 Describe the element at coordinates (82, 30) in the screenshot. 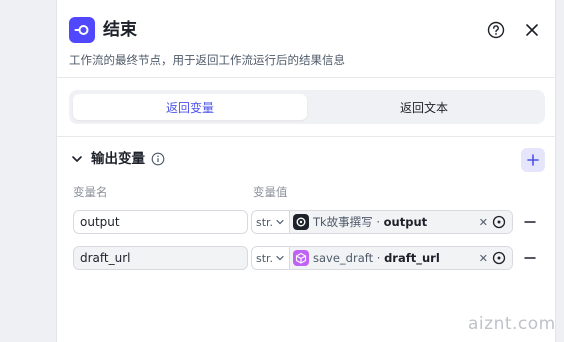

I see `end-node-icon` at that location.